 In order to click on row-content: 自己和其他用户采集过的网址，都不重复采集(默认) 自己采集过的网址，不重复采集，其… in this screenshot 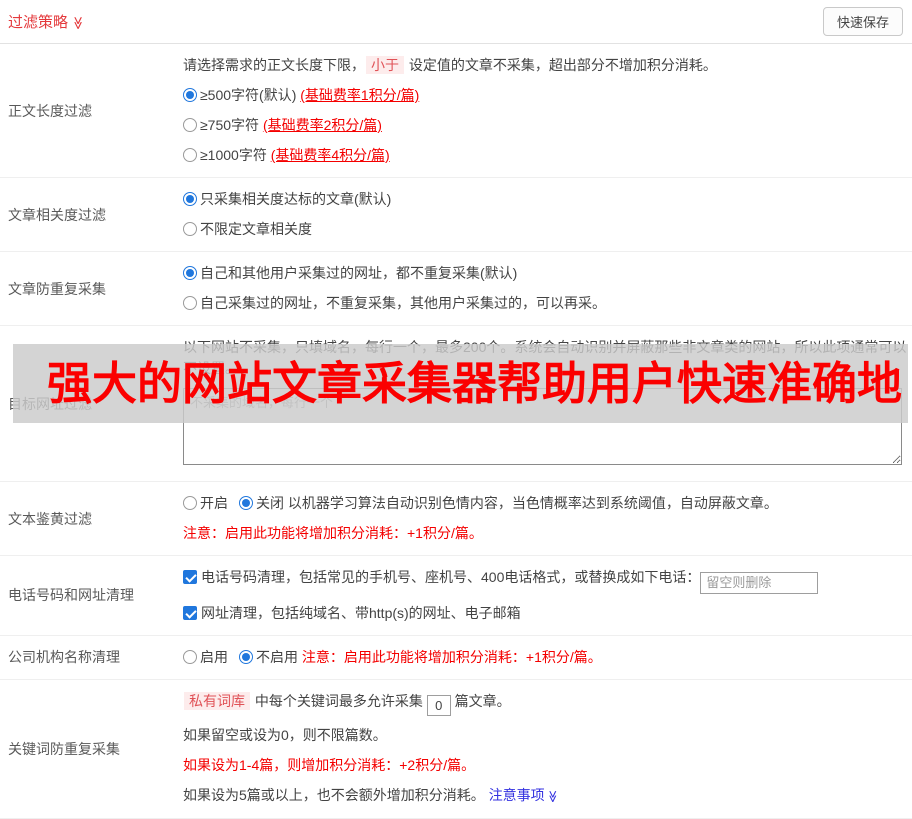, I will do `click(547, 288)`.